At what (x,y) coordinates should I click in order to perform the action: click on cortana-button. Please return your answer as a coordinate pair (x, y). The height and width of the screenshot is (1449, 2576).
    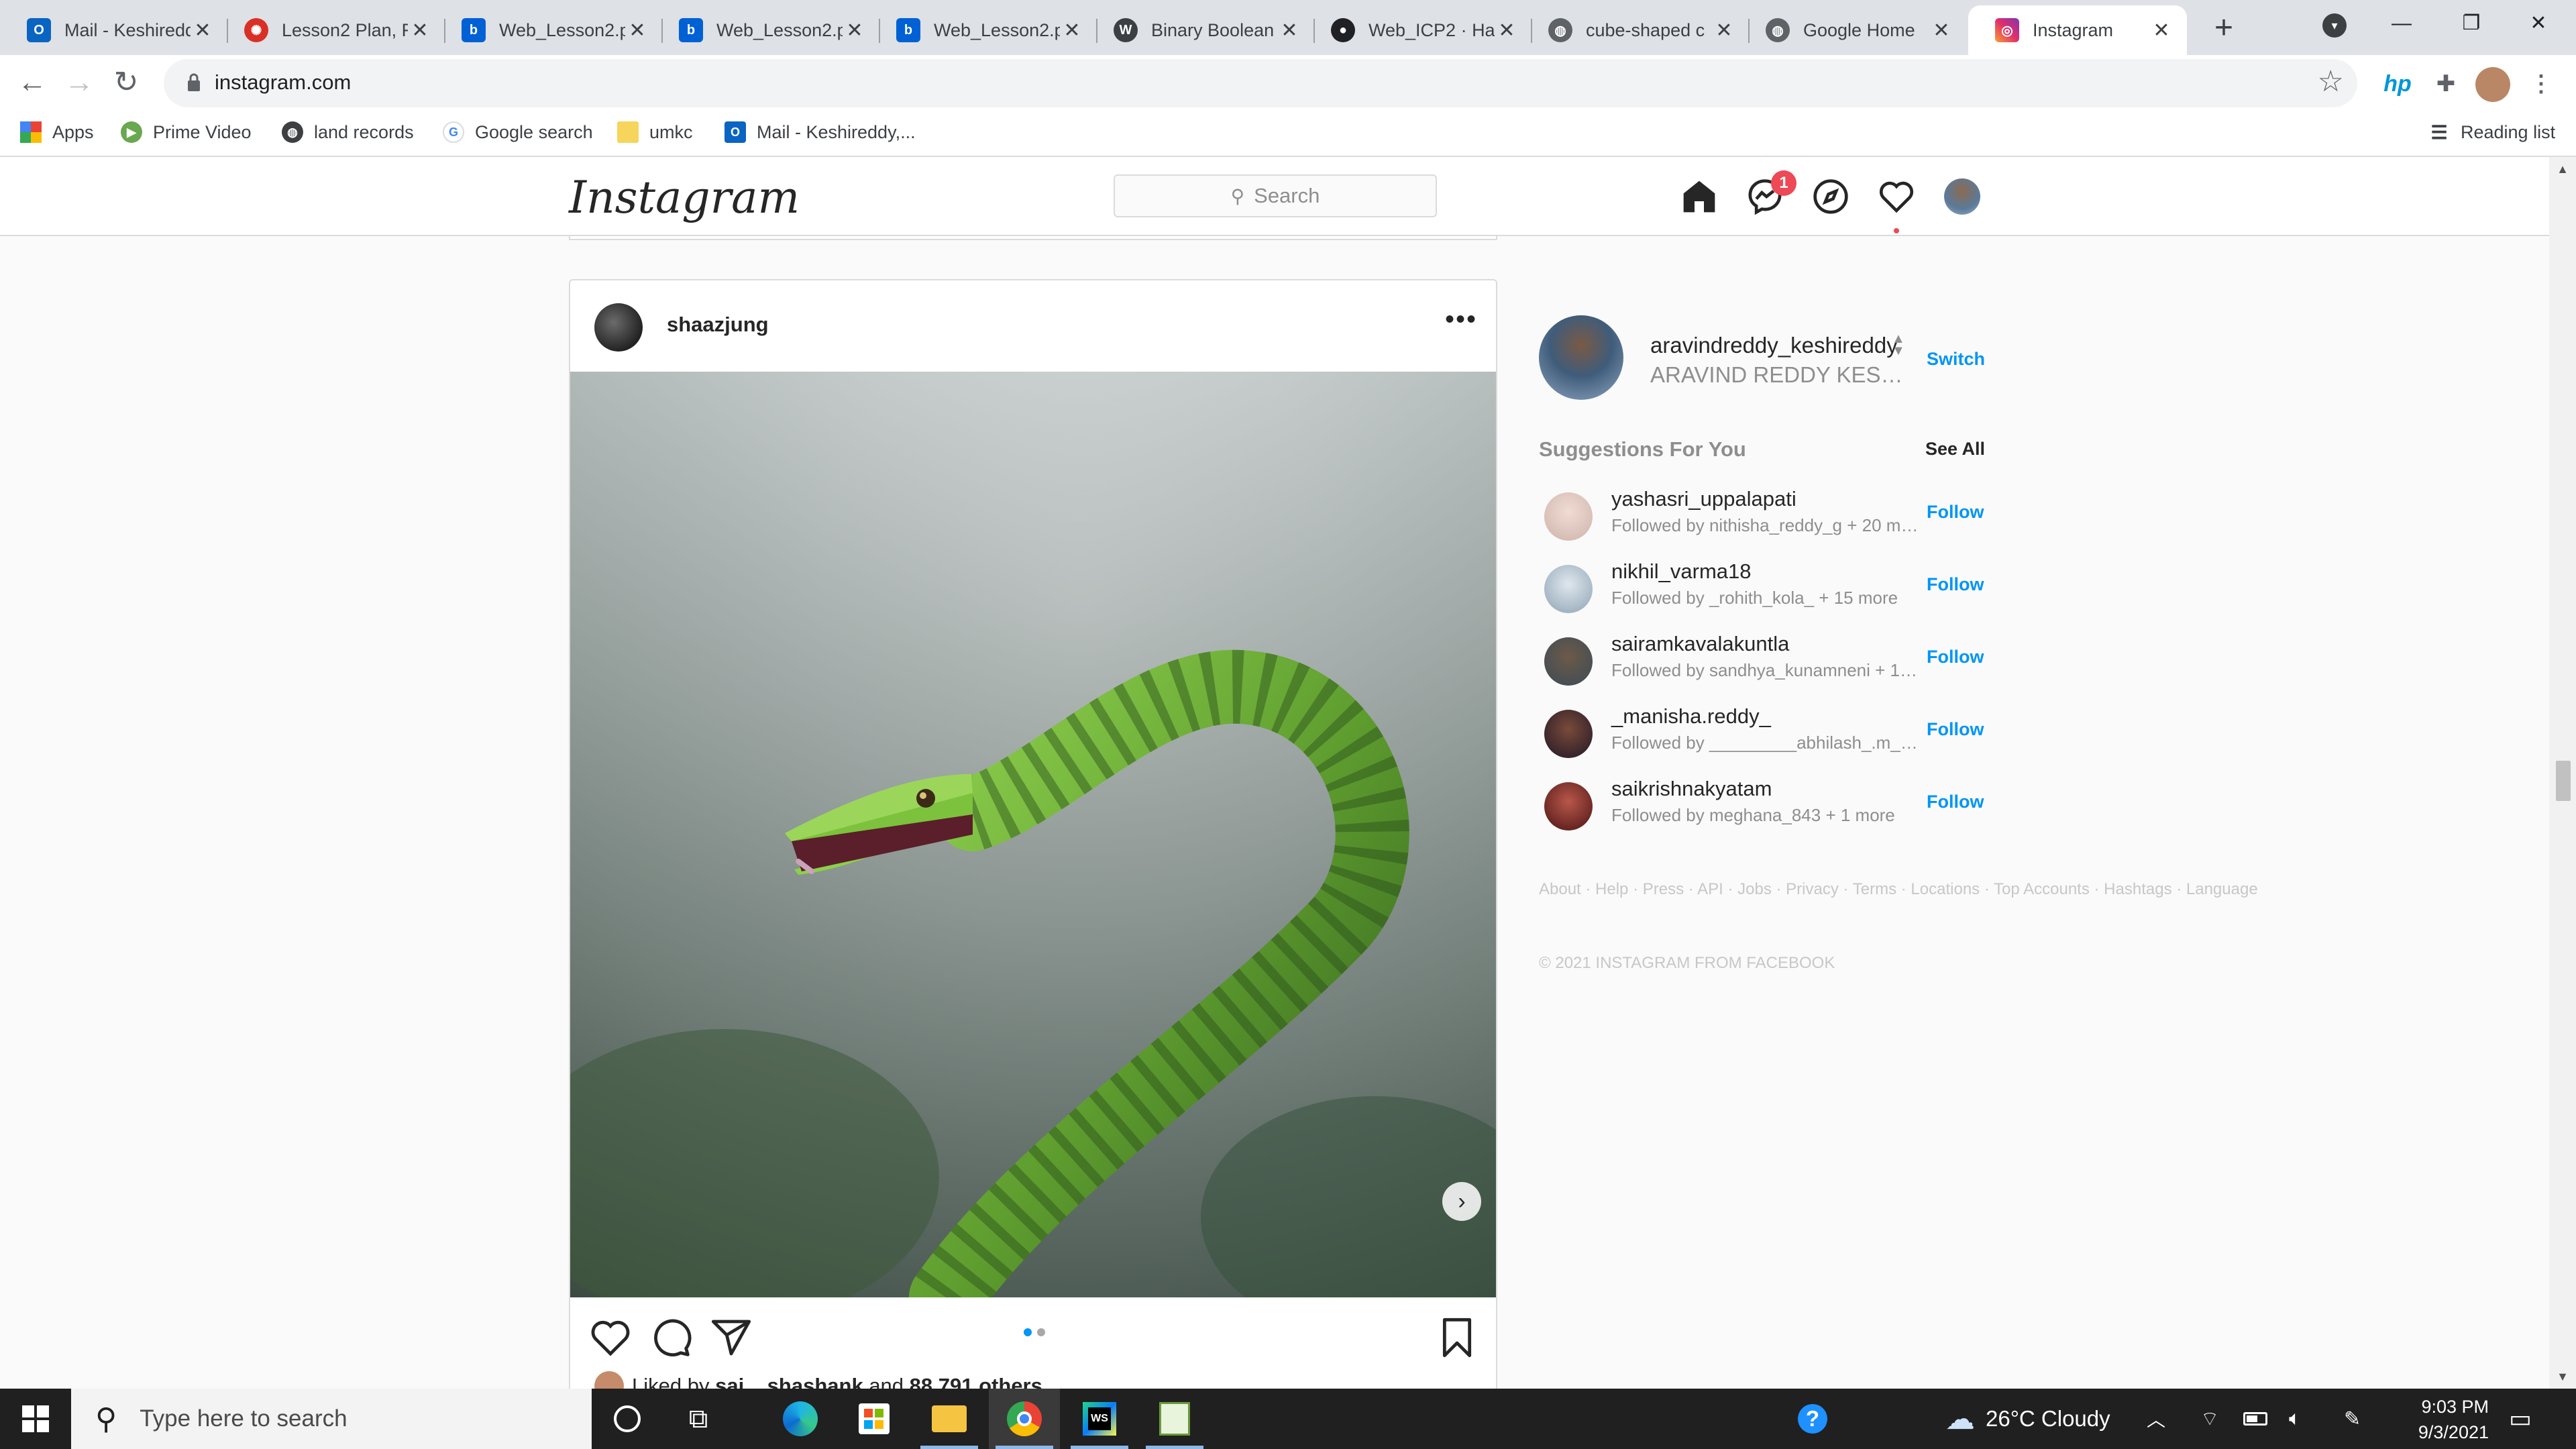
    Looking at the image, I should click on (627, 1419).